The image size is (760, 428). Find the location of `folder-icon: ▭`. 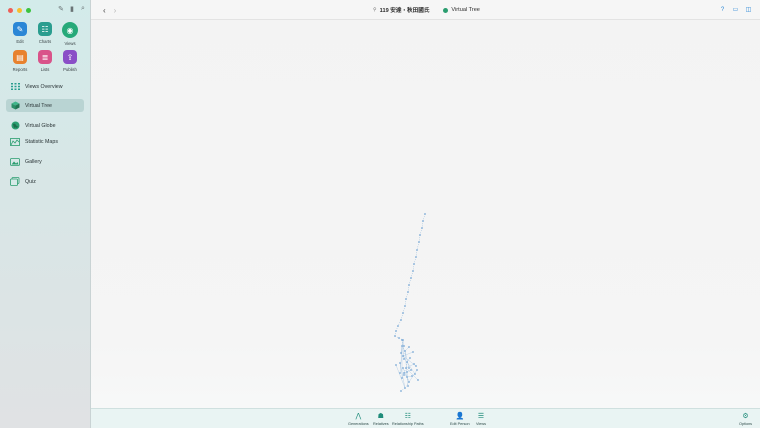

folder-icon: ▭ is located at coordinates (735, 9).